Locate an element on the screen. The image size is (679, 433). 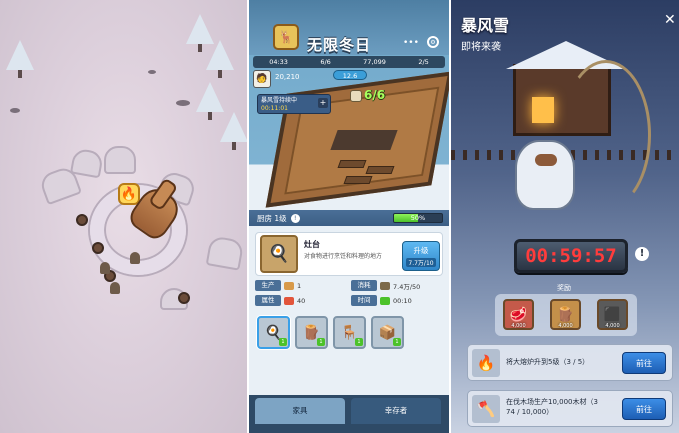
facility-attributes: 生产 1 消耗 7.4万/50 属性 40 时间 00:10 is located at coordinates (349, 294).